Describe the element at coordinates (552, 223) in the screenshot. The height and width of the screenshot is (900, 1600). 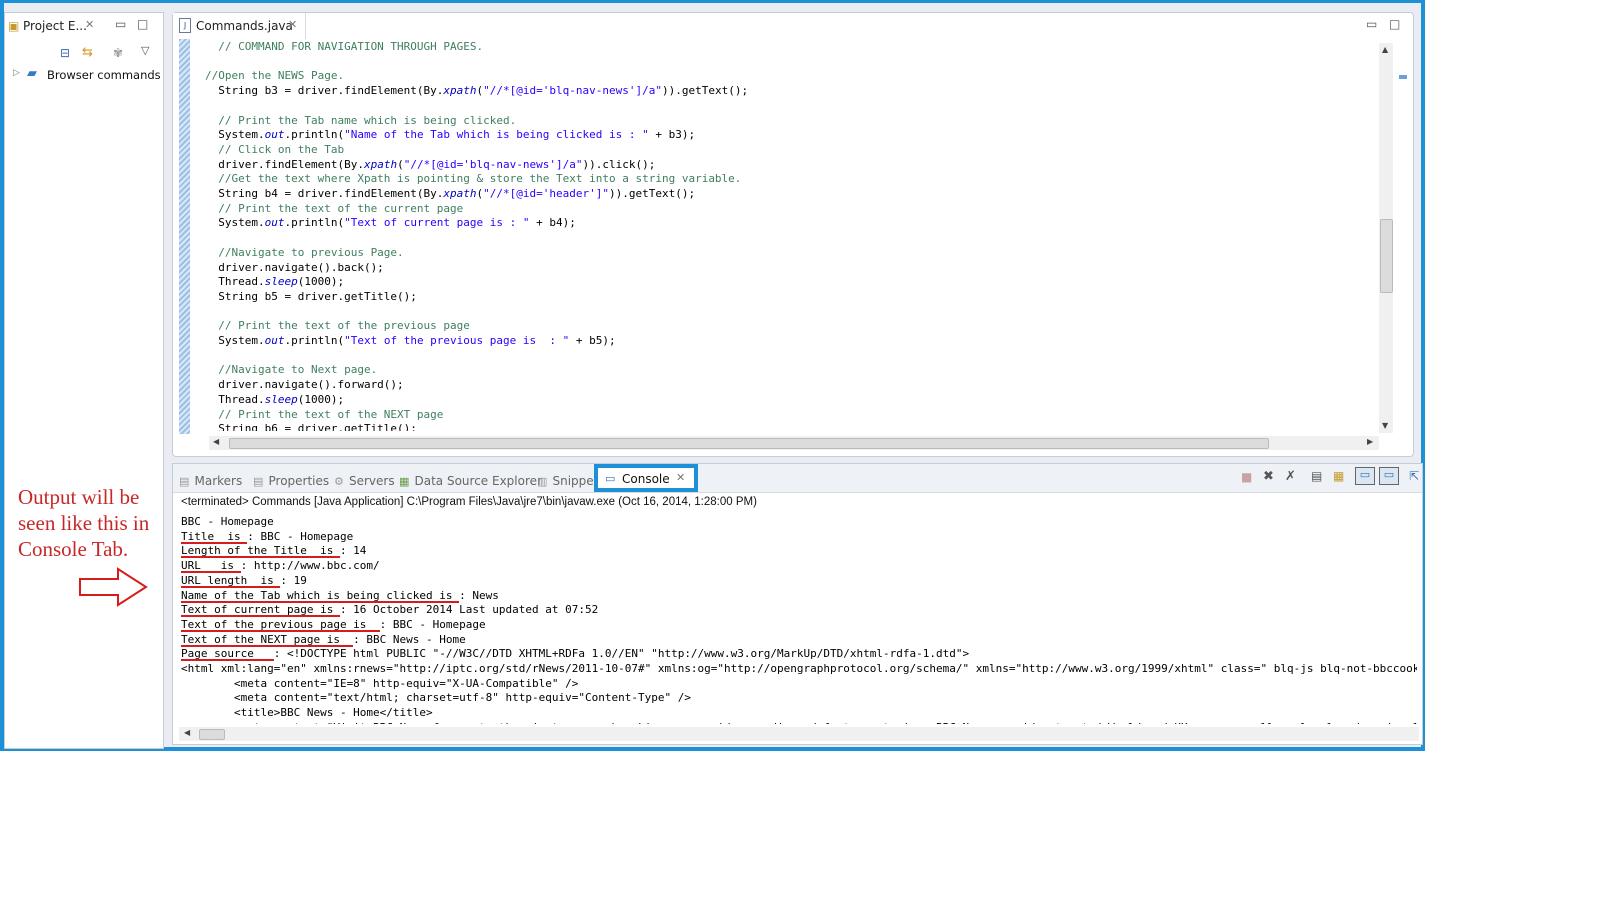
I see `code-token: + b4);` at that location.